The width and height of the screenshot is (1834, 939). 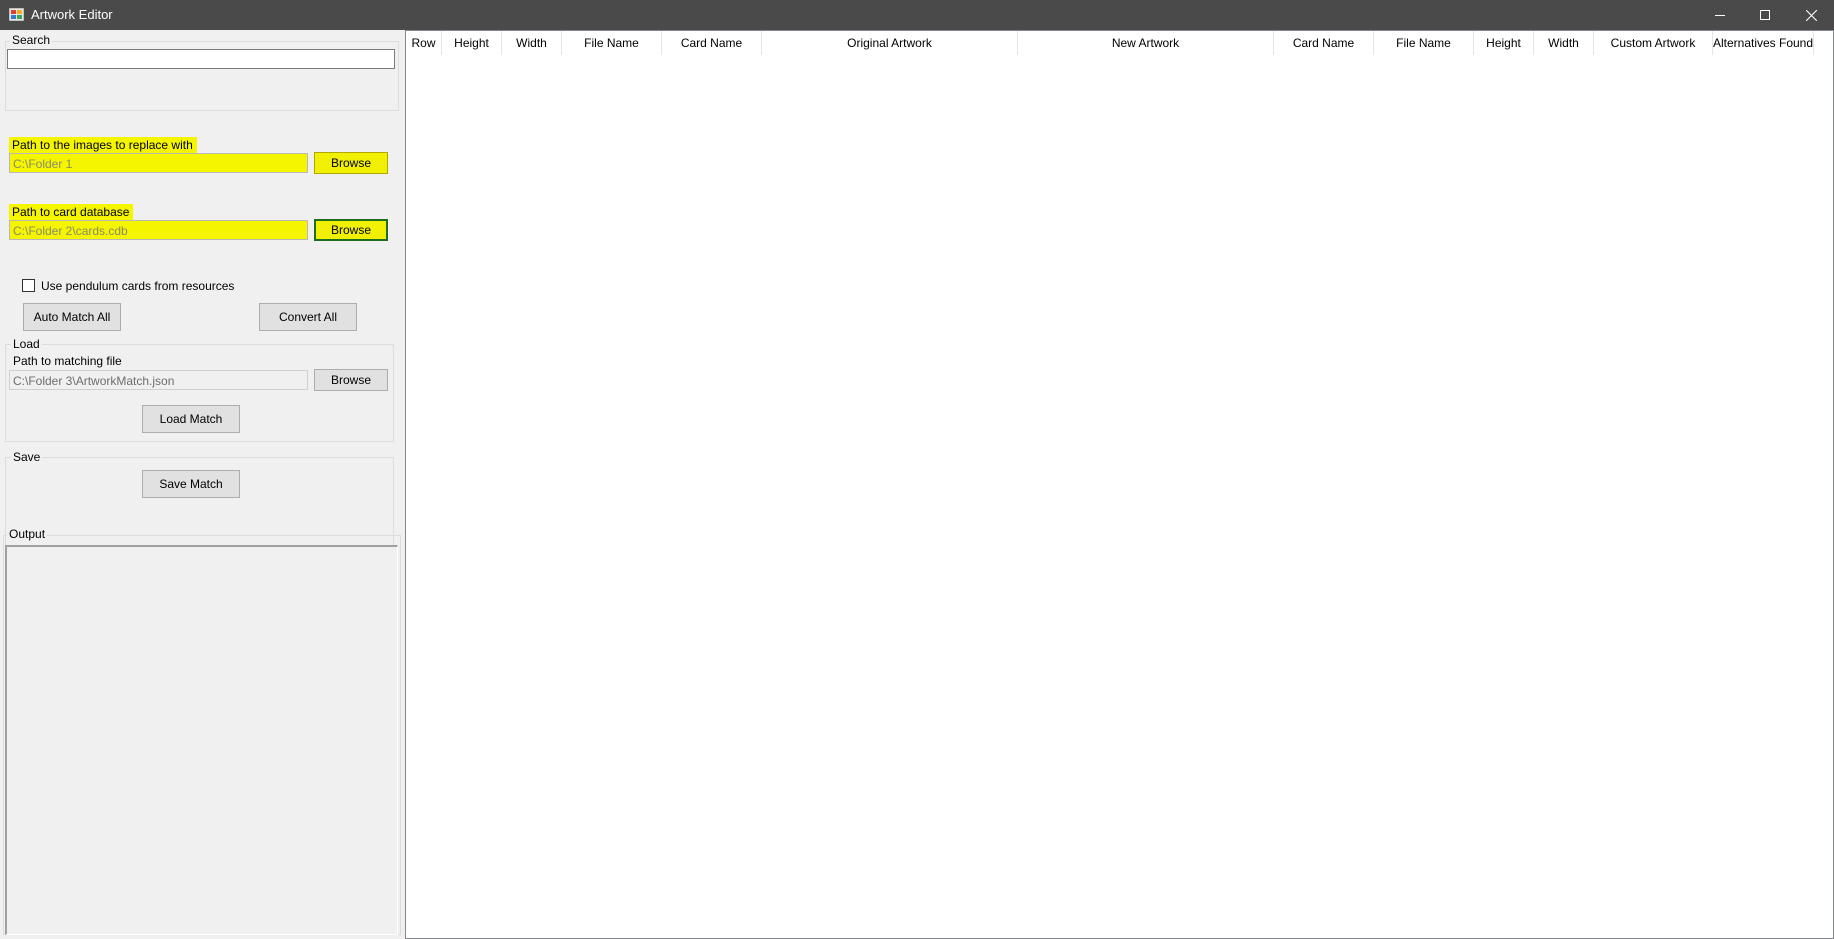 What do you see at coordinates (103, 145) in the screenshot?
I see `images-path-label: Path to the images to replace with` at bounding box center [103, 145].